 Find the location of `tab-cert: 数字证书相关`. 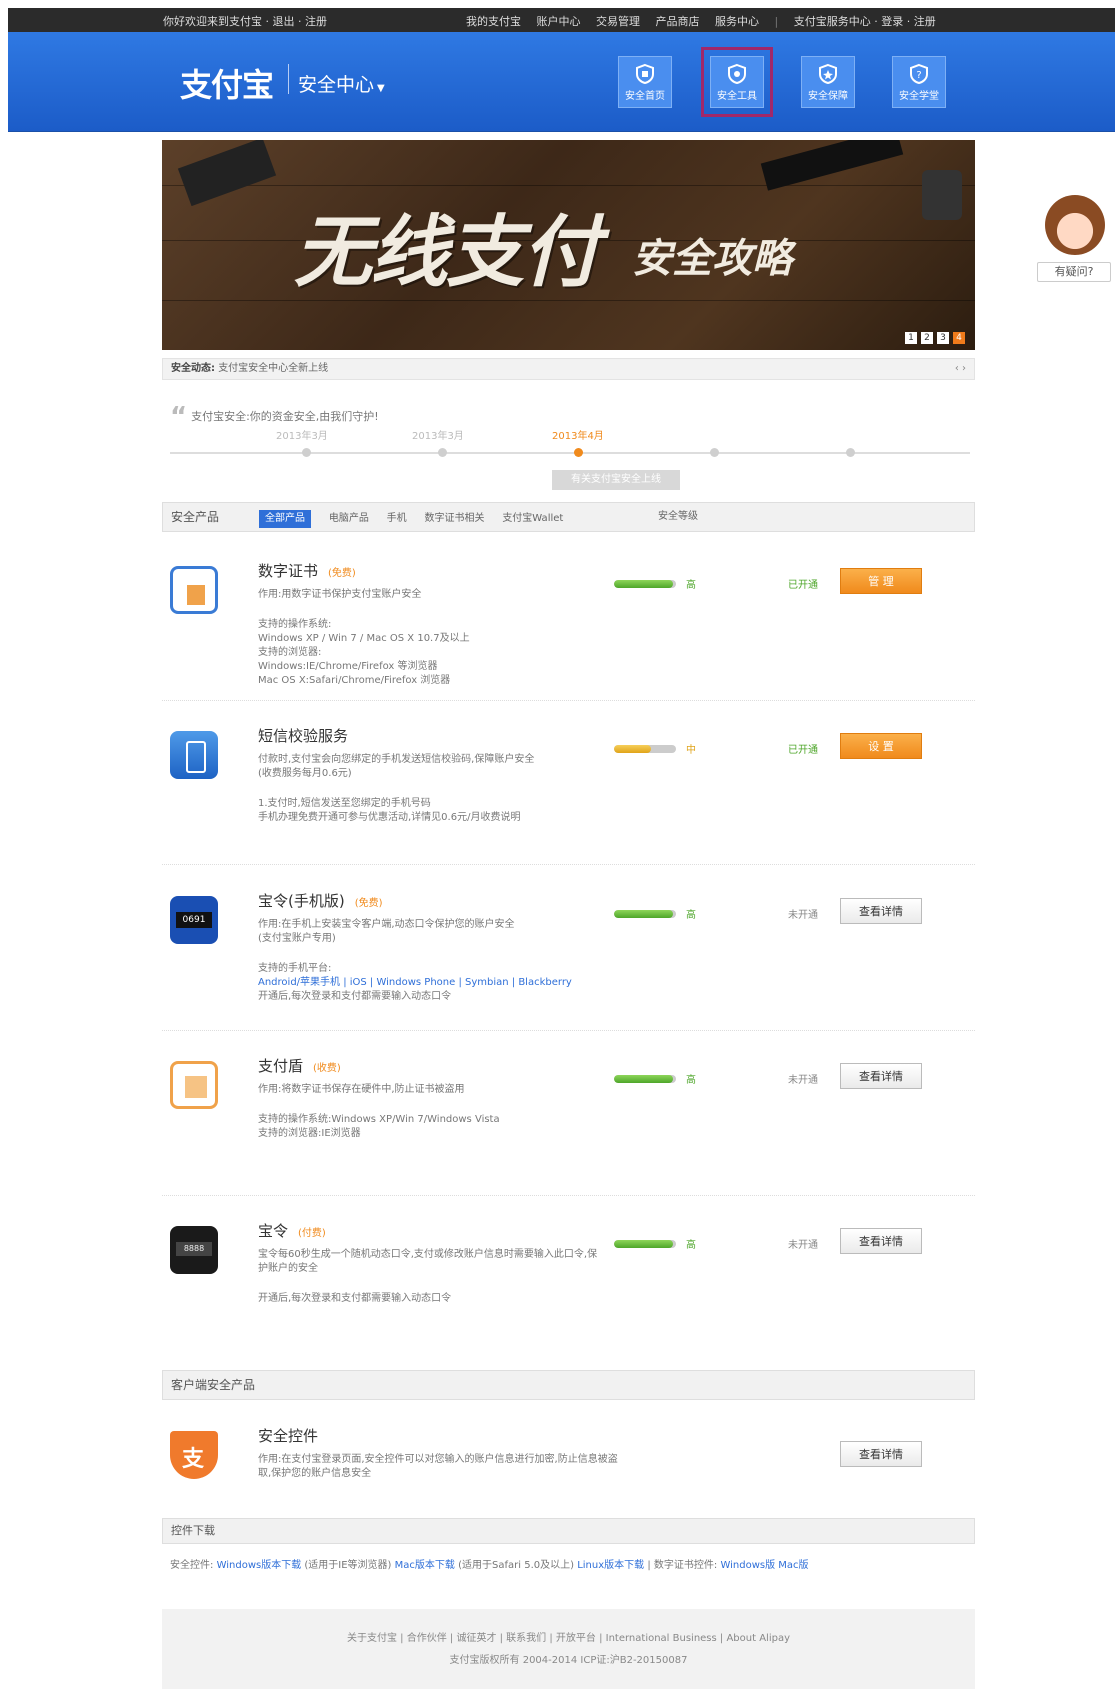

tab-cert: 数字证书相关 is located at coordinates (454, 519).